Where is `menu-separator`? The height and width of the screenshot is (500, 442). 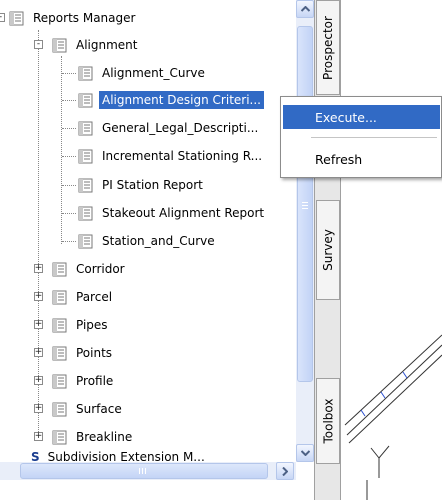
menu-separator is located at coordinates (374, 137).